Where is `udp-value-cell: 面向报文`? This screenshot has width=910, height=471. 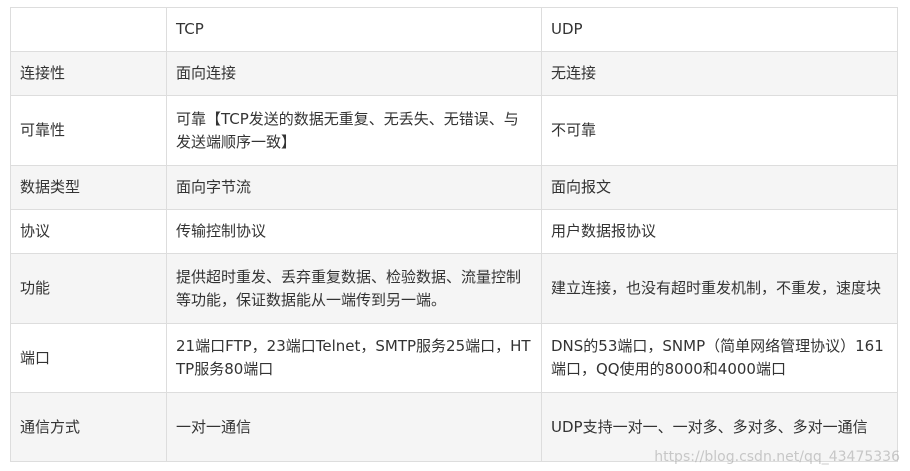
udp-value-cell: 面向报文 is located at coordinates (719, 187).